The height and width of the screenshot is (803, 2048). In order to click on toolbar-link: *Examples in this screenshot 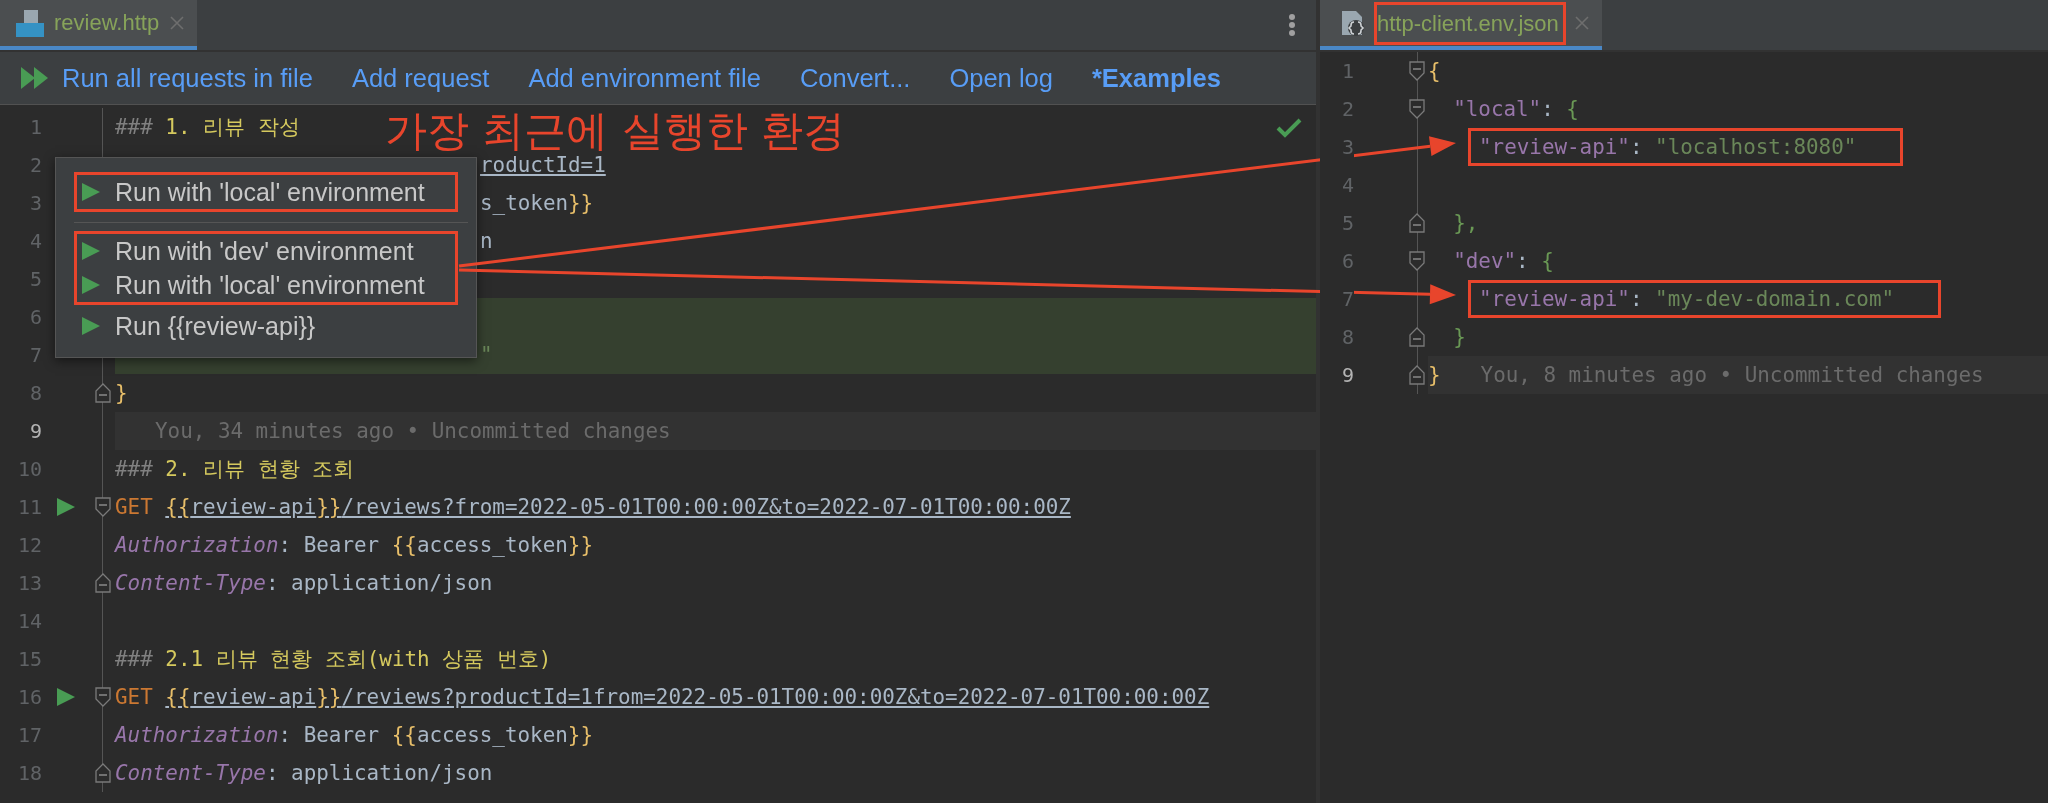, I will do `click(1156, 78)`.